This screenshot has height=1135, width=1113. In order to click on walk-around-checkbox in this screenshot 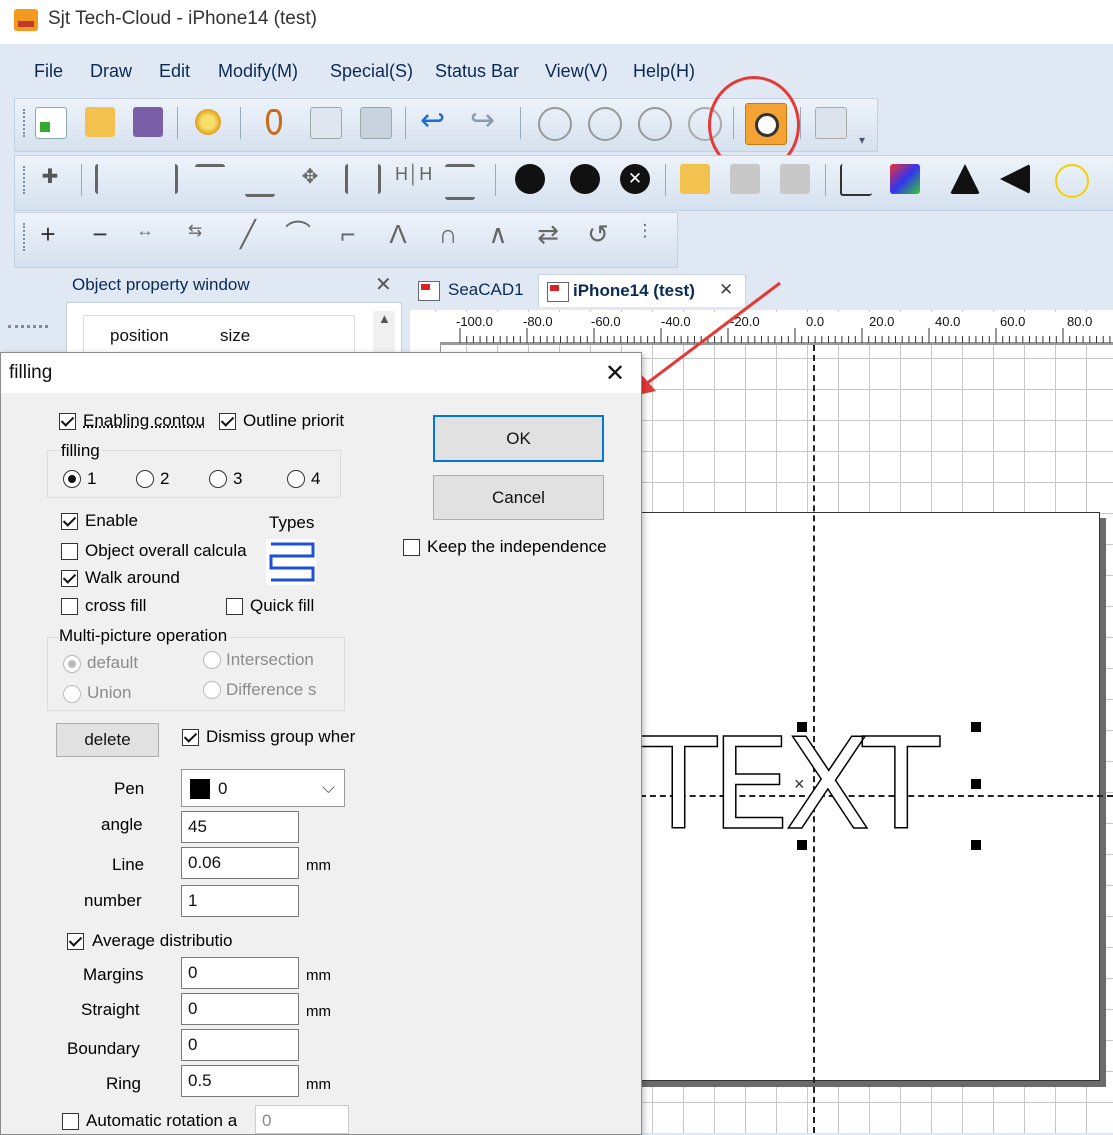, I will do `click(69, 578)`.